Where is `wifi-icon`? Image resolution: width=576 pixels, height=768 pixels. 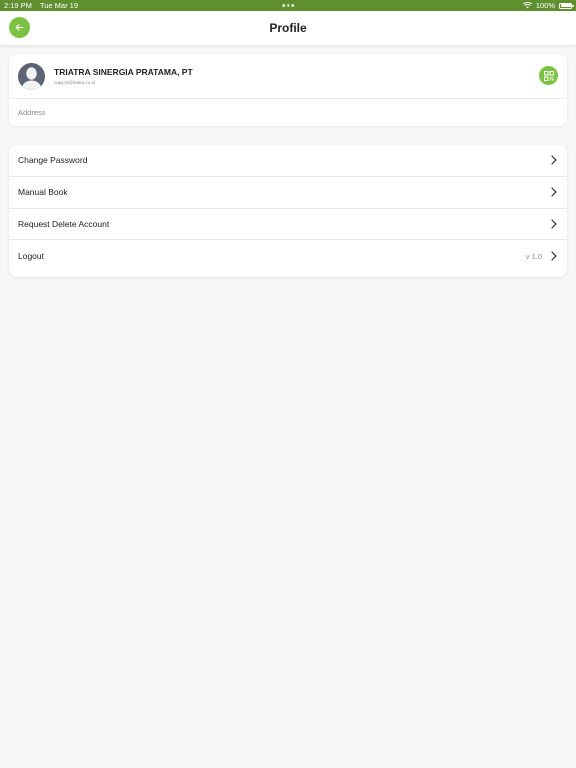
wifi-icon is located at coordinates (527, 5).